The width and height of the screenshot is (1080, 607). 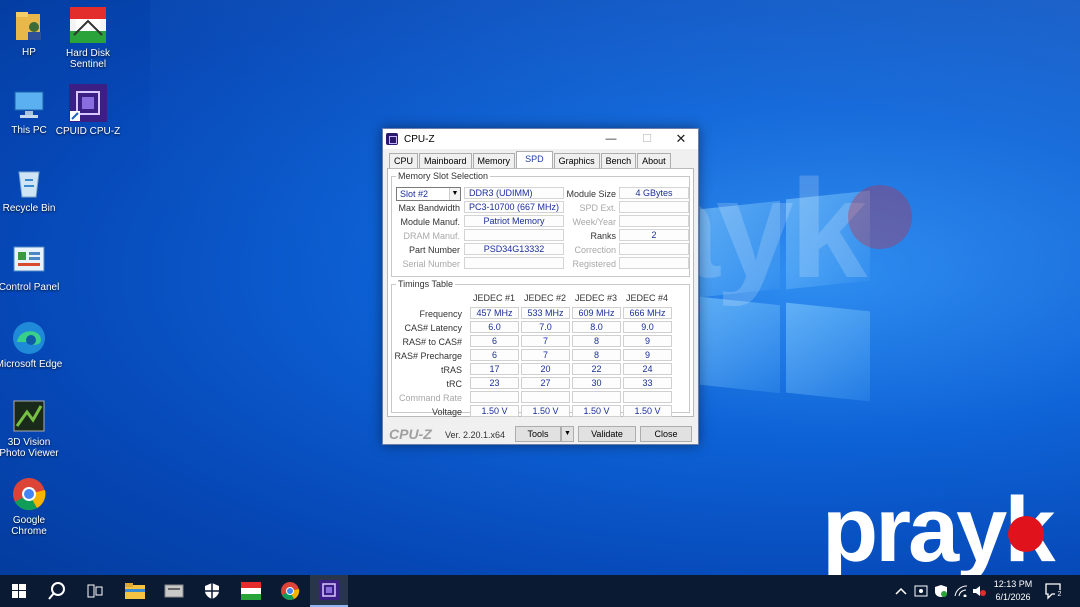 What do you see at coordinates (454, 194) in the screenshot?
I see `chevron-down-icon: ▼` at bounding box center [454, 194].